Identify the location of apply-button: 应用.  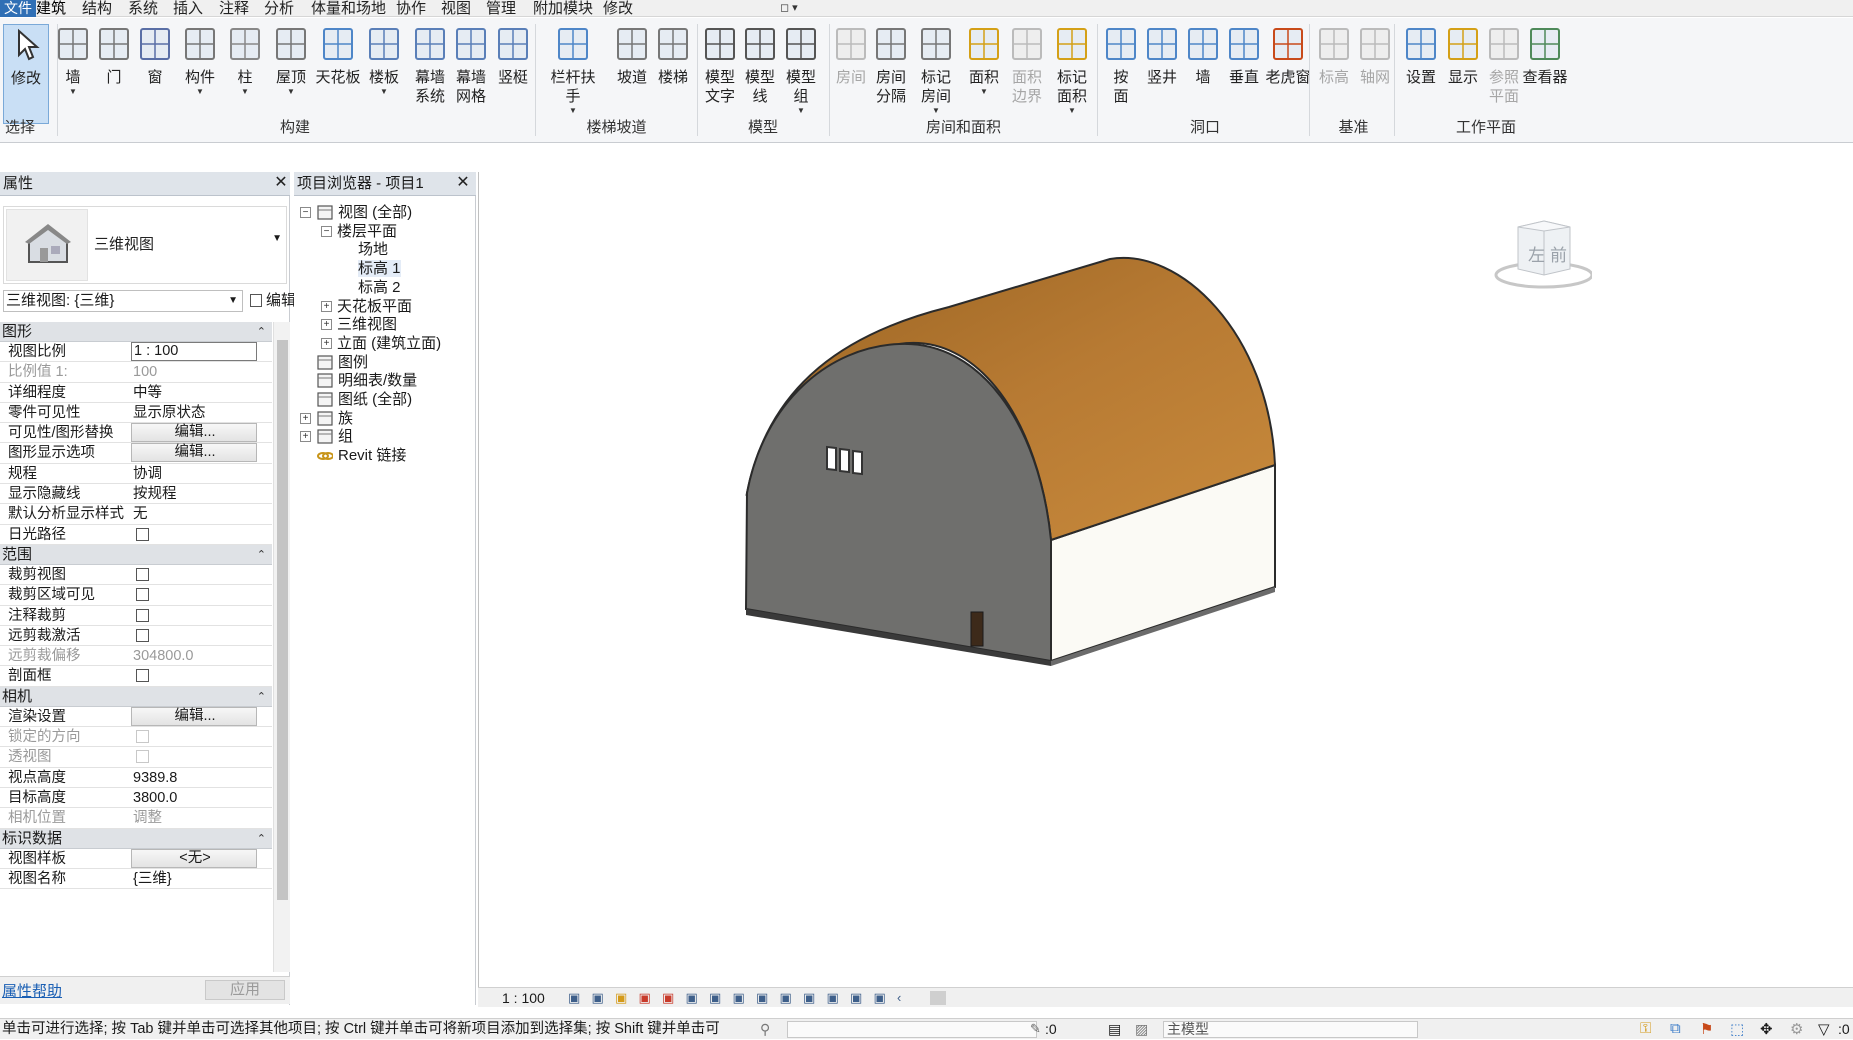
(245, 990).